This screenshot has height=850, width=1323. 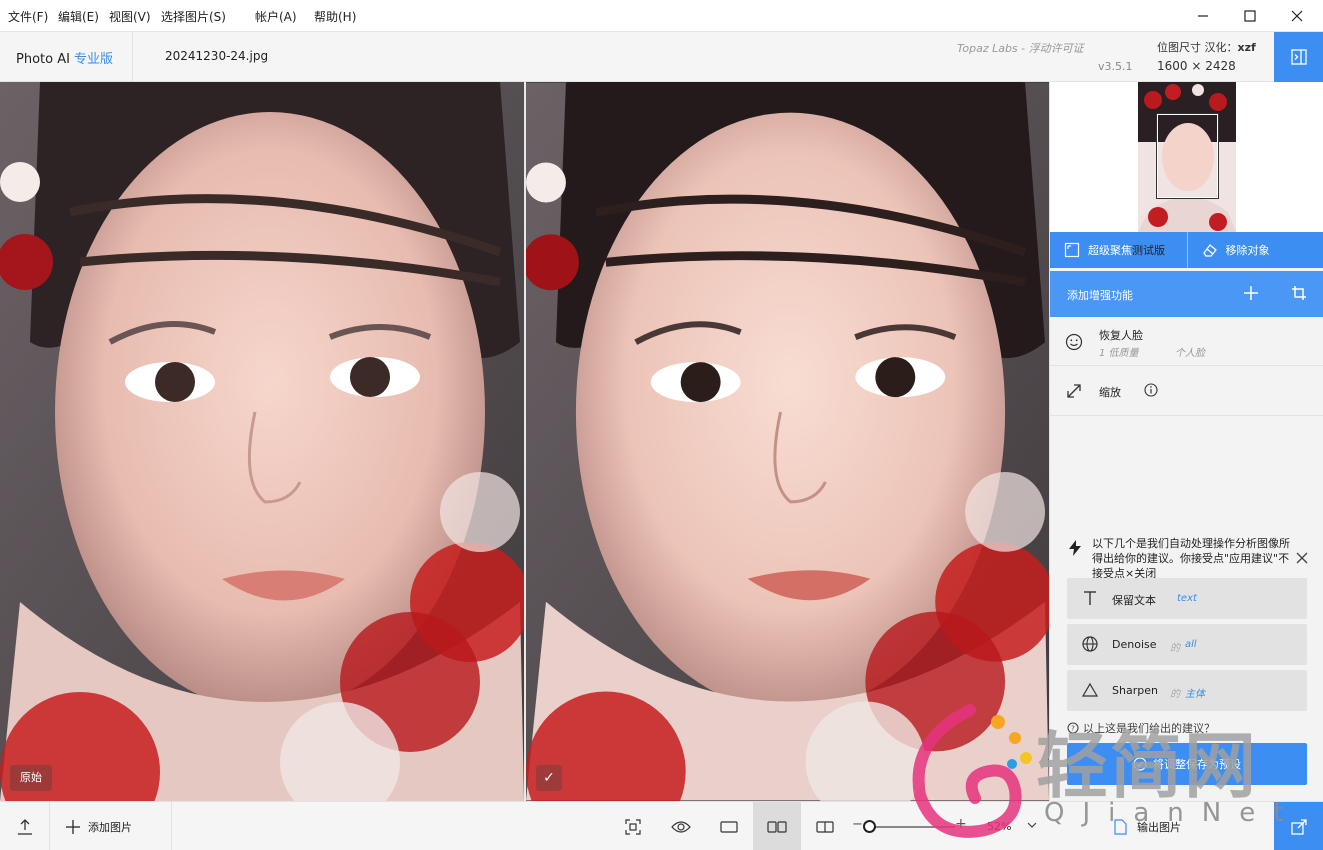 I want to click on minimize-icon, so click(x=1203, y=16).